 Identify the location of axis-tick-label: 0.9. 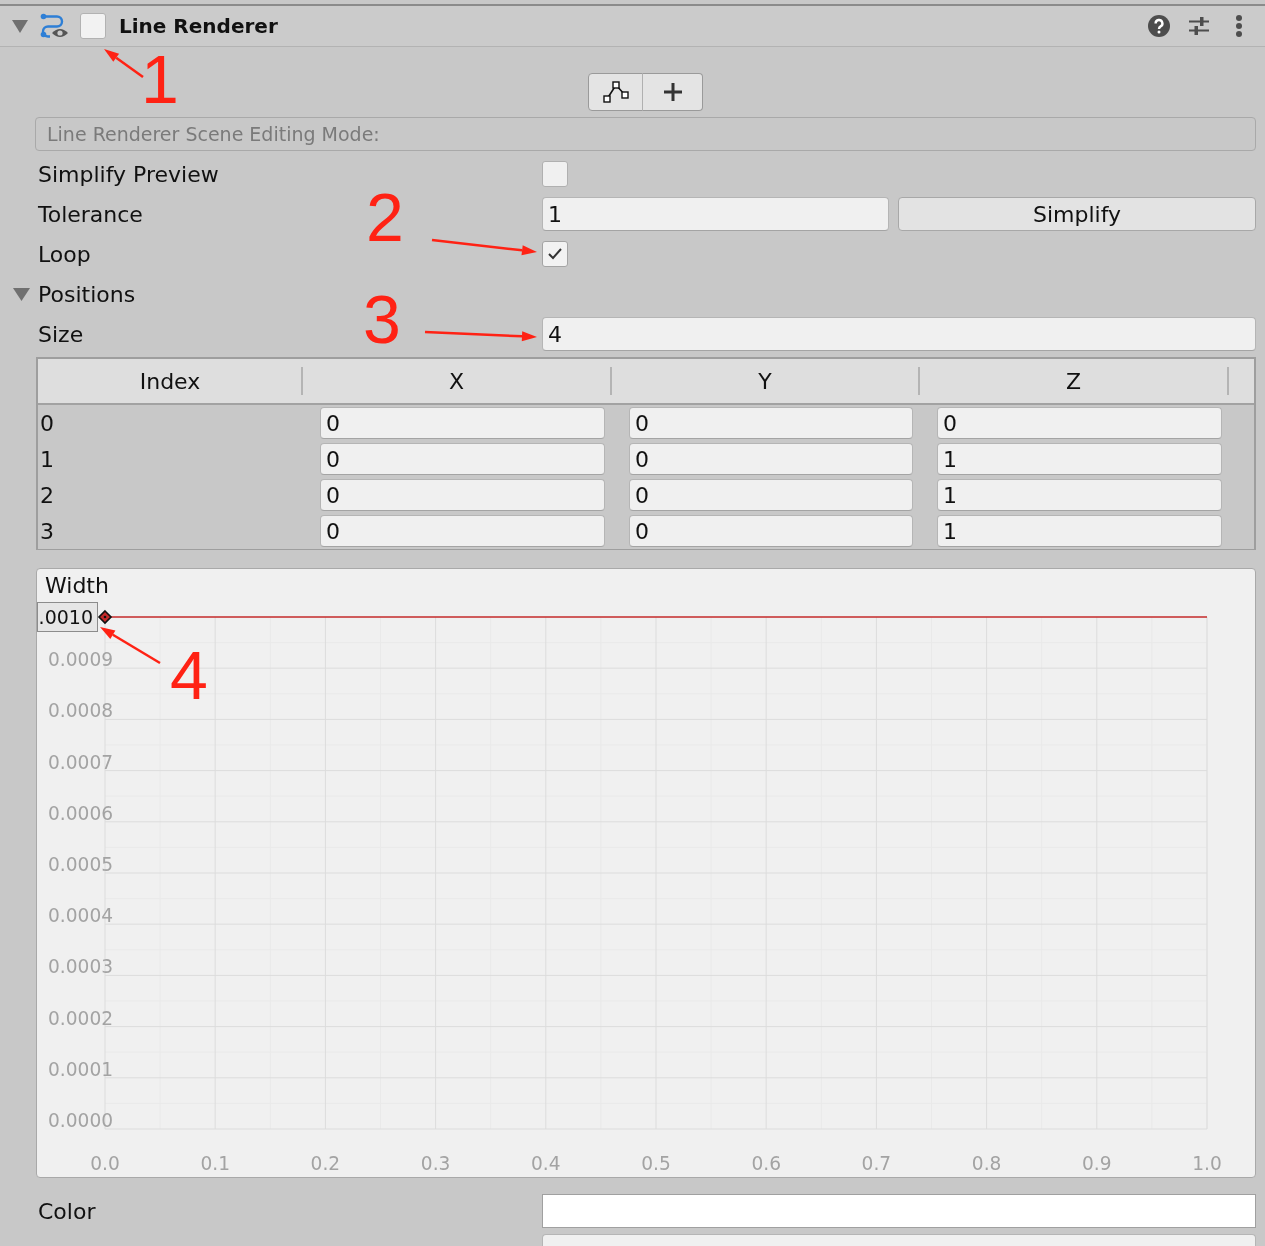
(1097, 1163).